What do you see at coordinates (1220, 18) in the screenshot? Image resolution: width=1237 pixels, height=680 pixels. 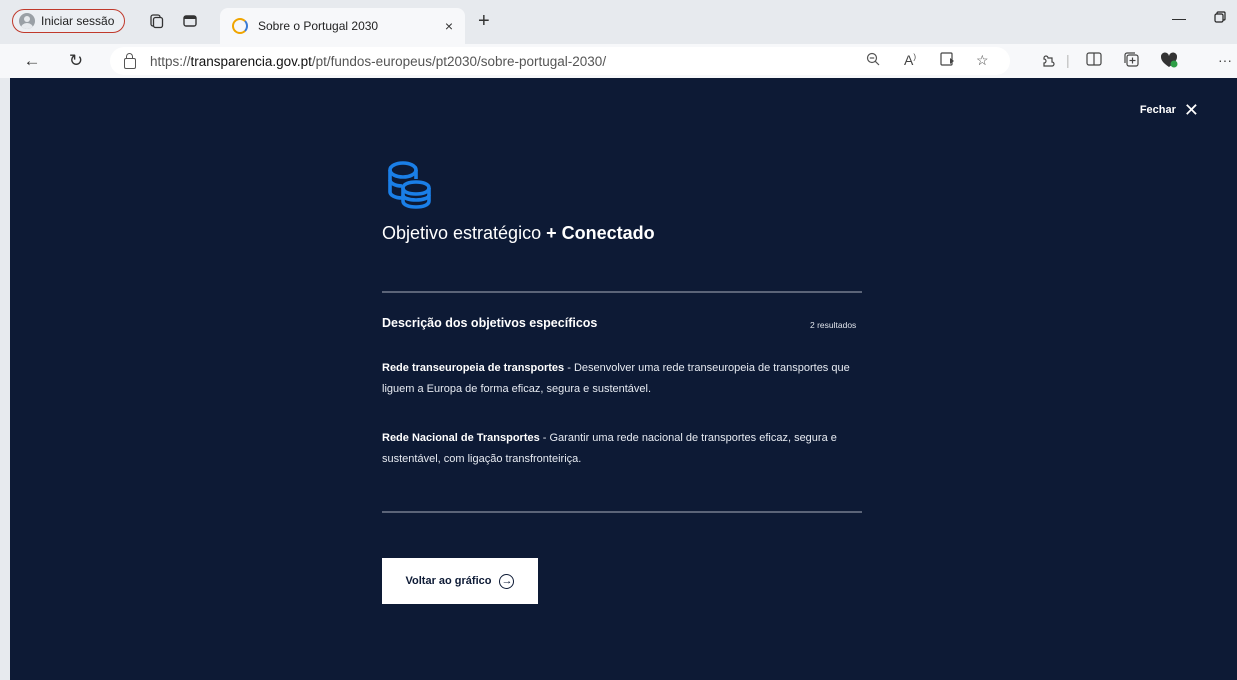 I see `restore-icon` at bounding box center [1220, 18].